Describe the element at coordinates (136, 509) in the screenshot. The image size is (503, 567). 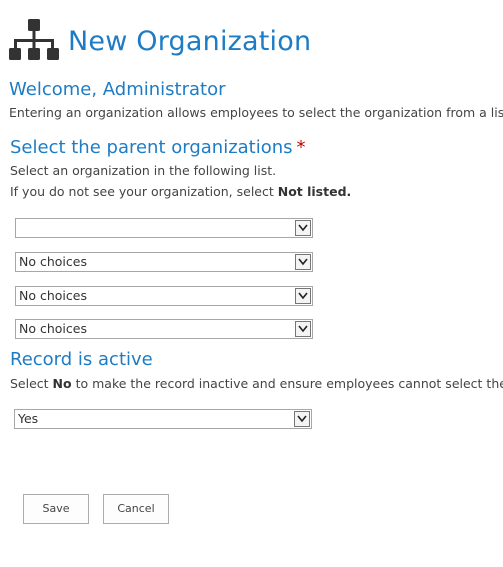
I see `cancel-button: Cancel` at that location.